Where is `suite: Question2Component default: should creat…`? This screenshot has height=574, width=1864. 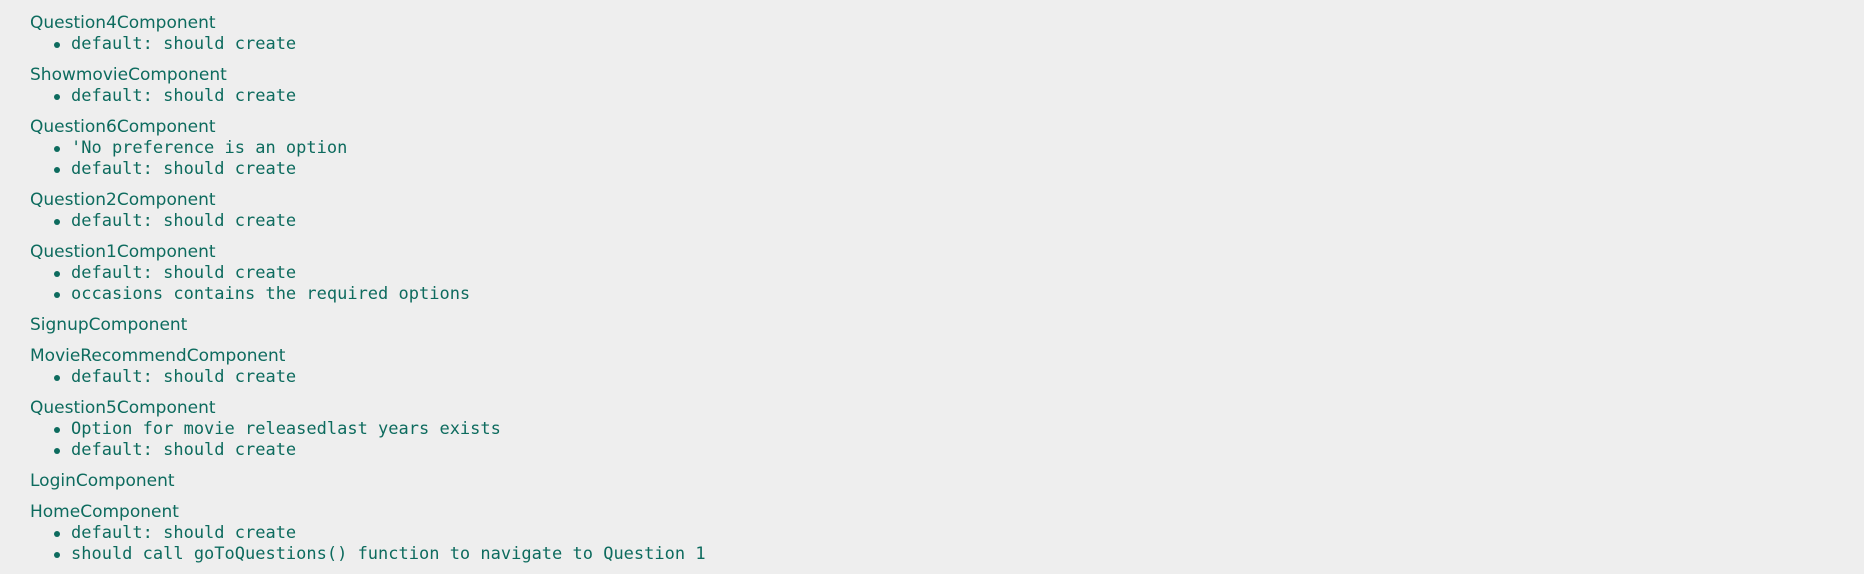
suite: Question2Component default: should creat… is located at coordinates (947, 211).